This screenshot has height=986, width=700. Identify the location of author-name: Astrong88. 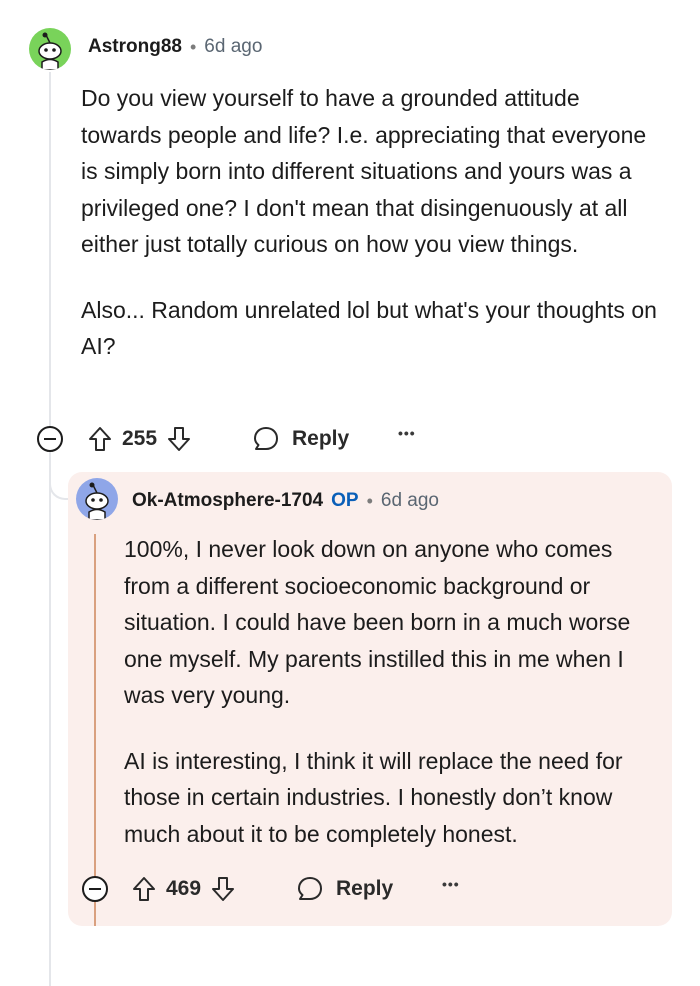
(135, 47).